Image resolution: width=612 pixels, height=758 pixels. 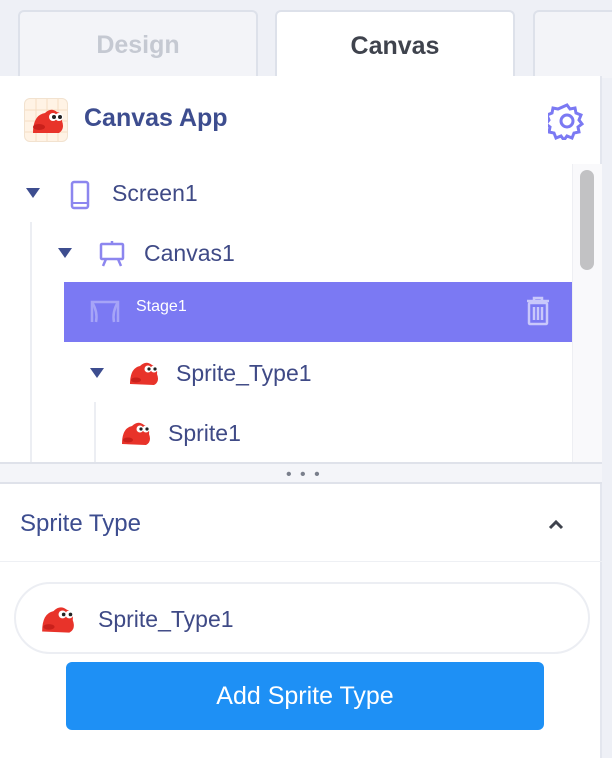 I want to click on tree-item-label: Sprite_Type1, so click(x=244, y=373).